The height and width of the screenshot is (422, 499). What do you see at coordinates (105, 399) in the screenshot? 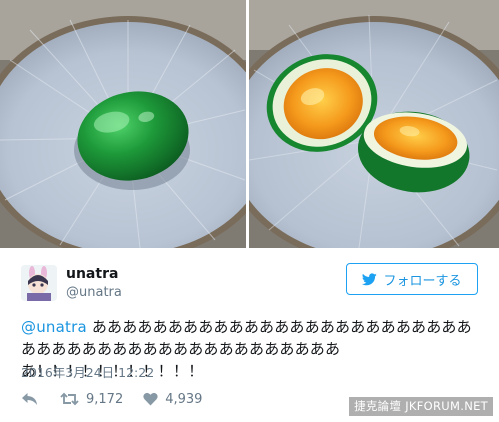
I see `retweet-count: 9,172` at bounding box center [105, 399].